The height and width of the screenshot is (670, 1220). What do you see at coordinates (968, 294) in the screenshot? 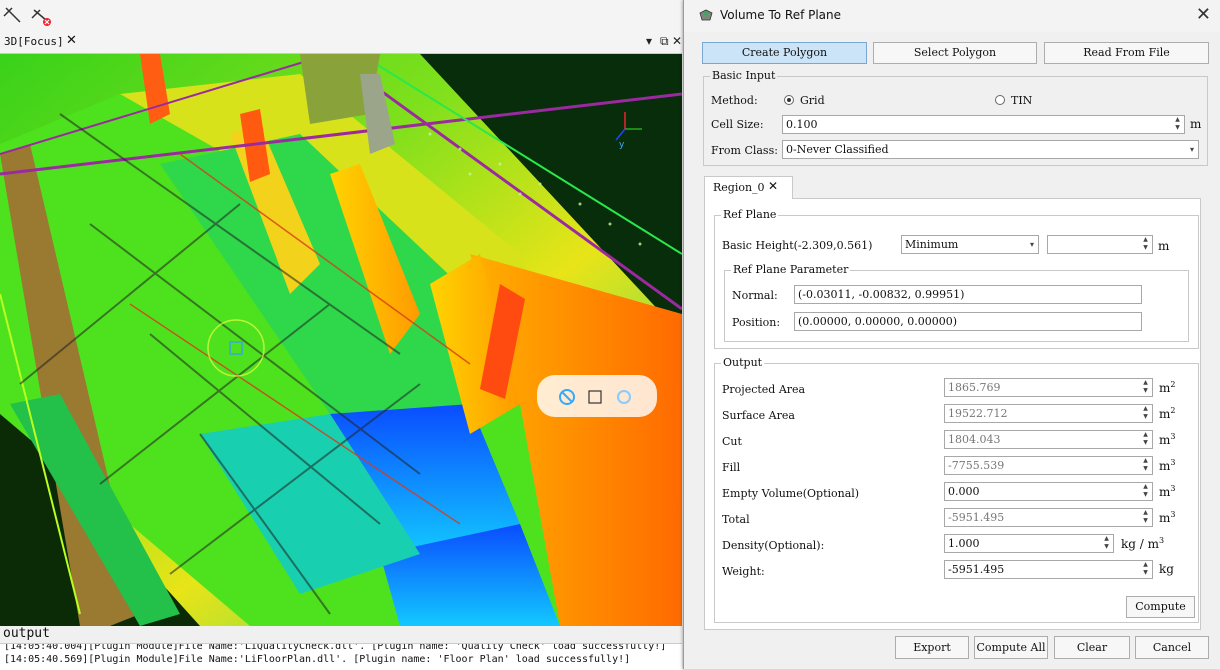
I see `normal-input: (-0.03011, -0.00832, 0.99951)` at bounding box center [968, 294].